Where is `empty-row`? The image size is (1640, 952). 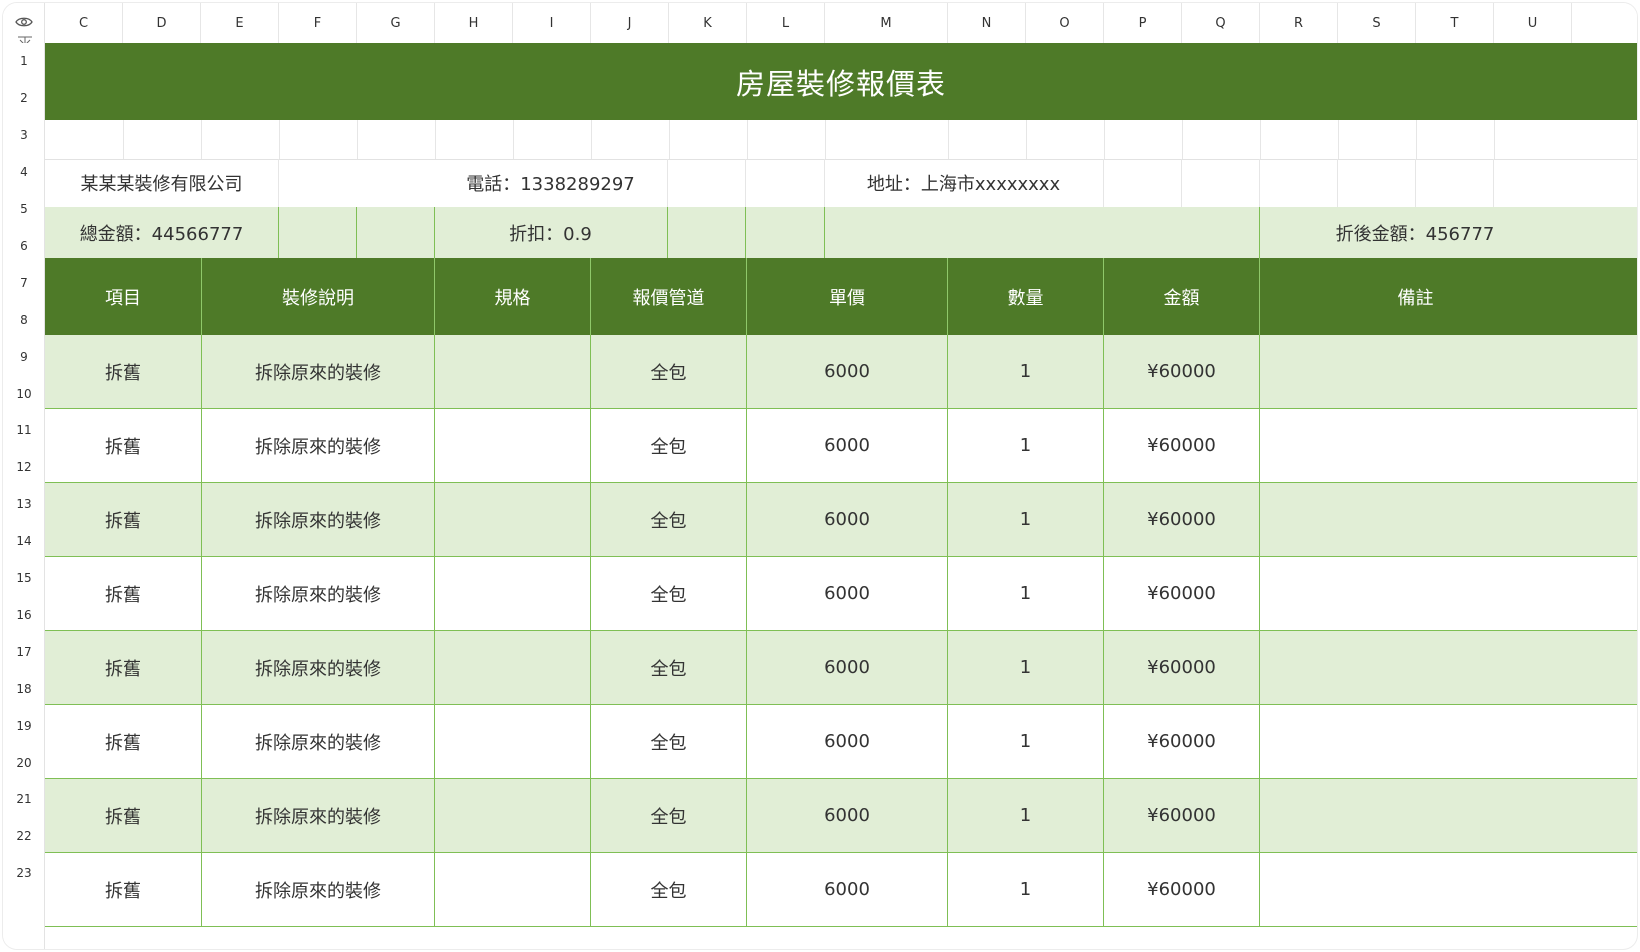
empty-row is located at coordinates (841, 140).